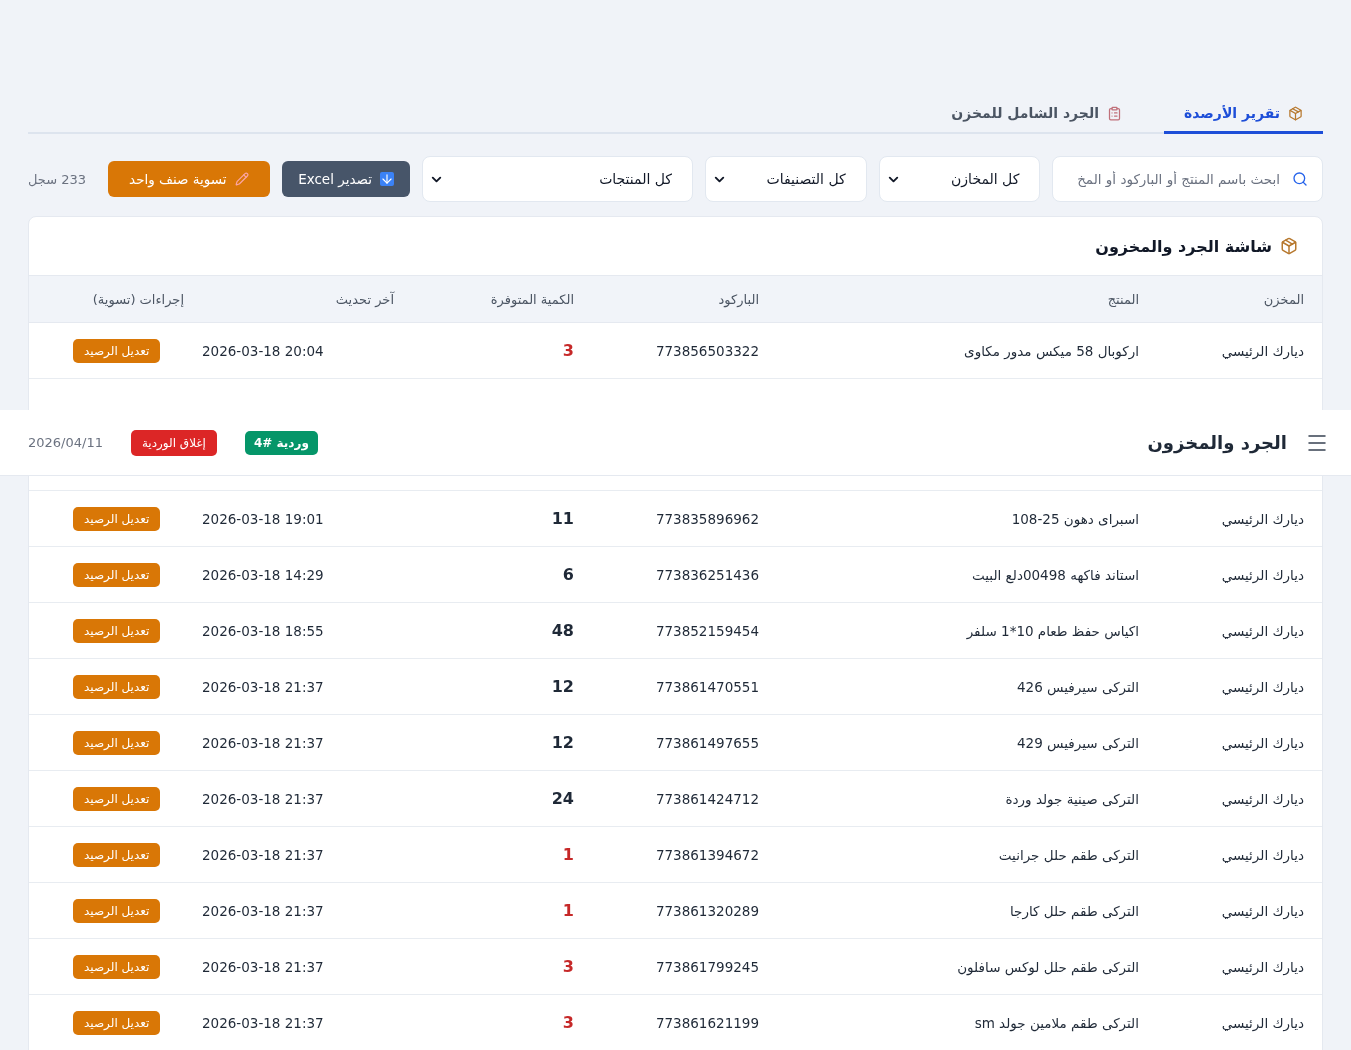 This screenshot has width=1351, height=1050. Describe the element at coordinates (684, 630) in the screenshot. I see `table-cell: 773852159454` at that location.